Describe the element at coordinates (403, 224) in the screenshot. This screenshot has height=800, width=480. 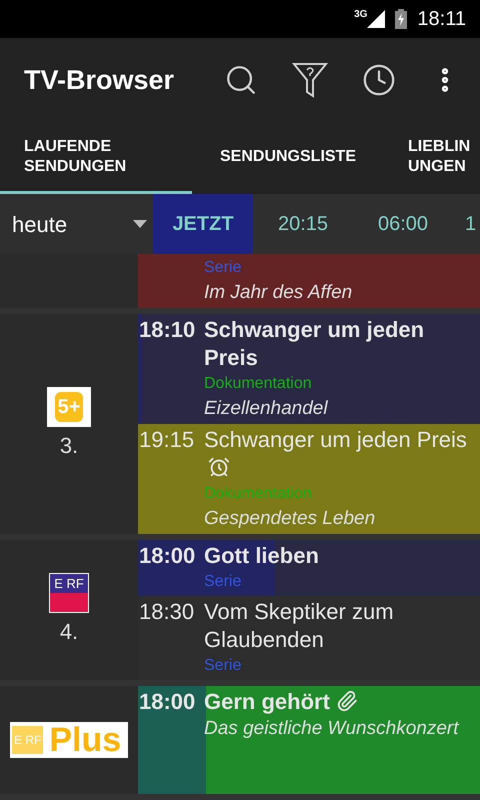
I see `time-button: 06:00` at that location.